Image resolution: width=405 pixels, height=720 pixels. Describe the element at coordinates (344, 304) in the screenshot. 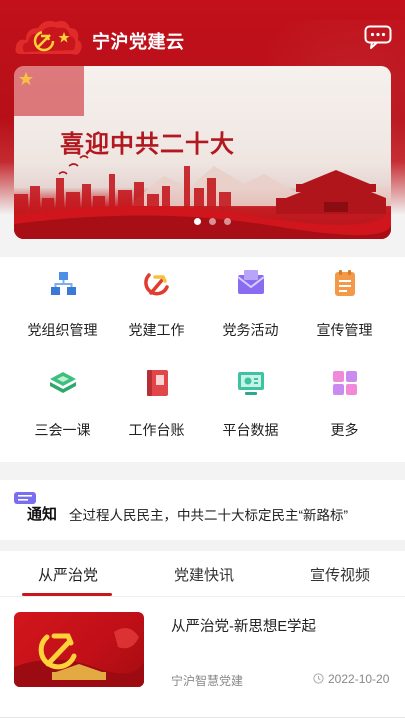

I see `menu-item-publicity: 宣传管理` at that location.